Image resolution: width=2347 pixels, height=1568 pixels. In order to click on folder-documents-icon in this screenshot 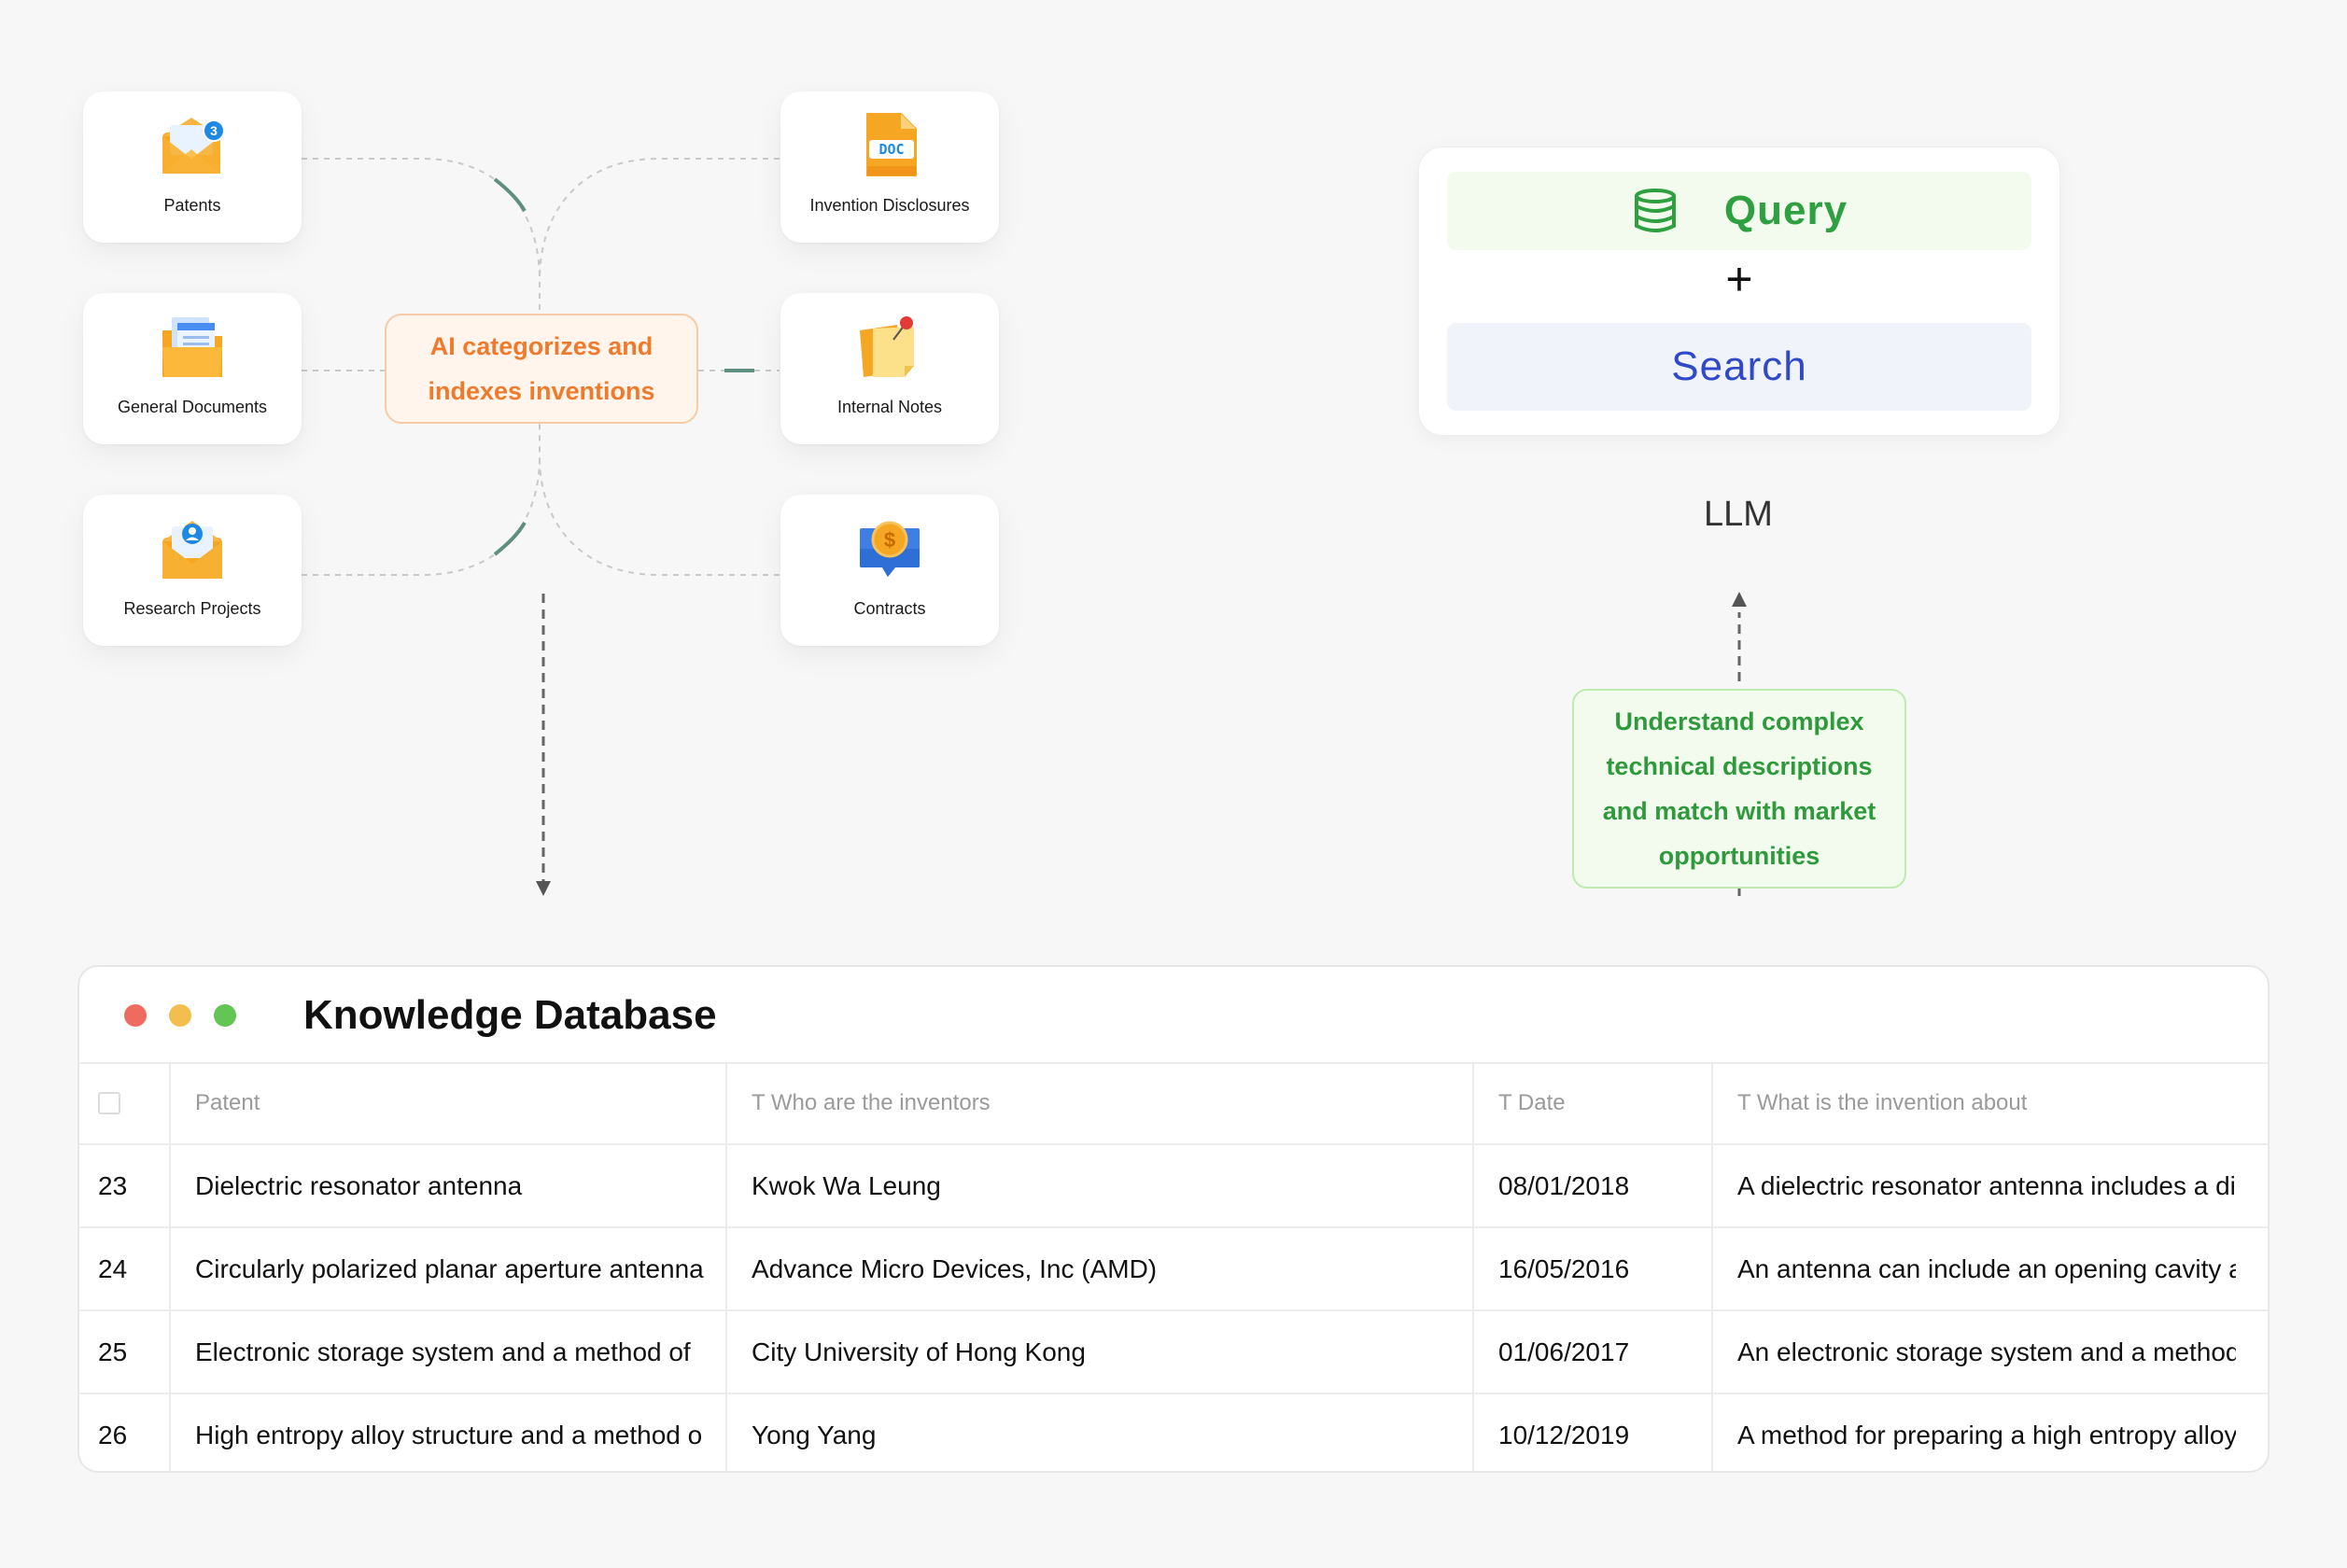, I will do `click(192, 347)`.